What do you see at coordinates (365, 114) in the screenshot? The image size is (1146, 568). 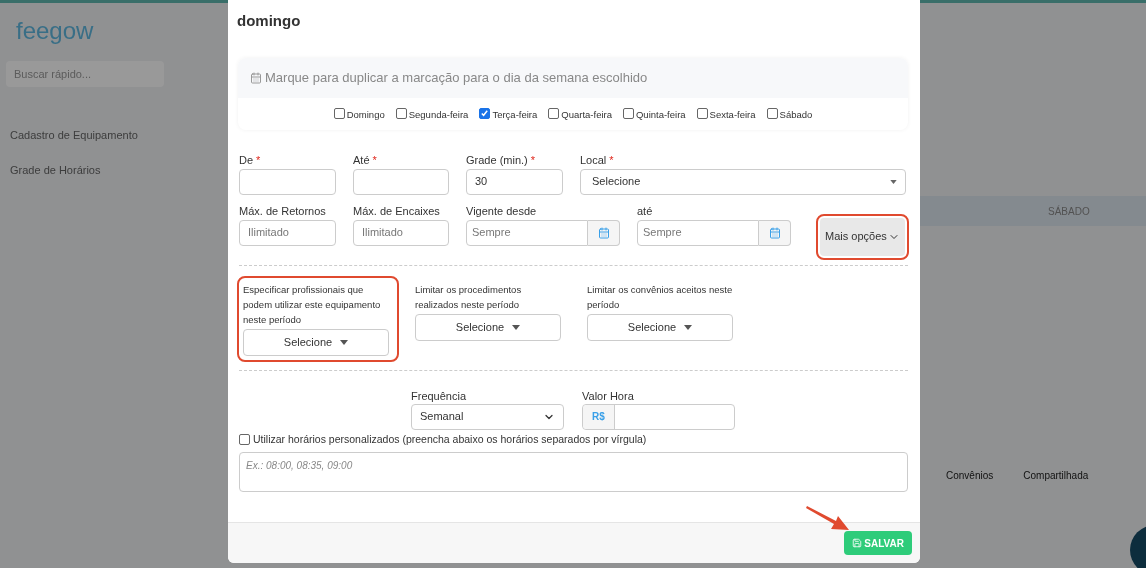 I see `day-label: Domingo` at bounding box center [365, 114].